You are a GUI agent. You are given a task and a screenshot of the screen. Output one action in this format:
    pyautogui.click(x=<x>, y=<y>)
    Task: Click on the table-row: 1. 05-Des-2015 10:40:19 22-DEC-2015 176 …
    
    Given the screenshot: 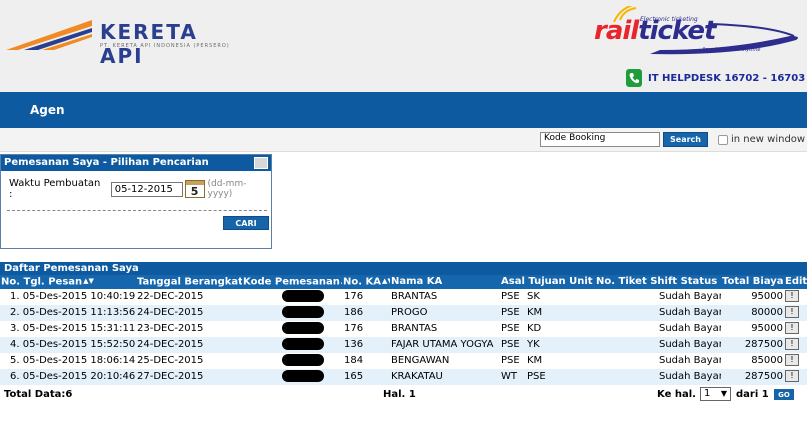 What is the action you would take?
    pyautogui.click(x=403, y=296)
    